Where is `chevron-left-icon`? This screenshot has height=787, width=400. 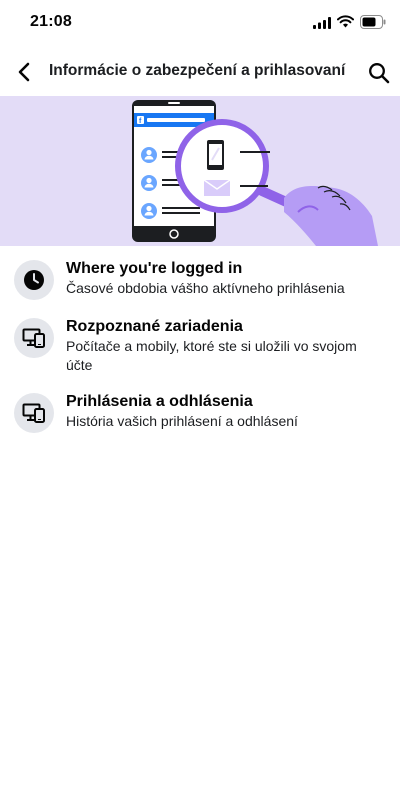 chevron-left-icon is located at coordinates (24, 72).